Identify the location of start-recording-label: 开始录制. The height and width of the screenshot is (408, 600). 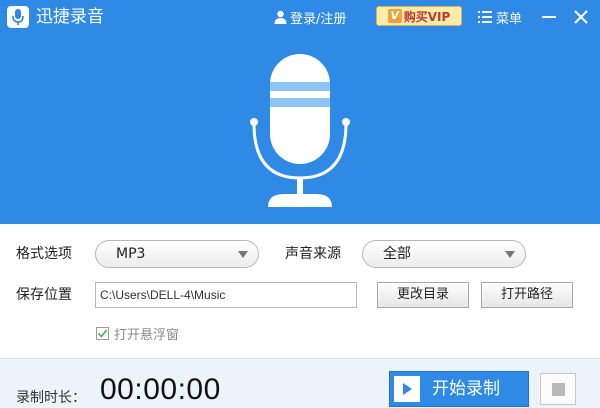
(466, 389).